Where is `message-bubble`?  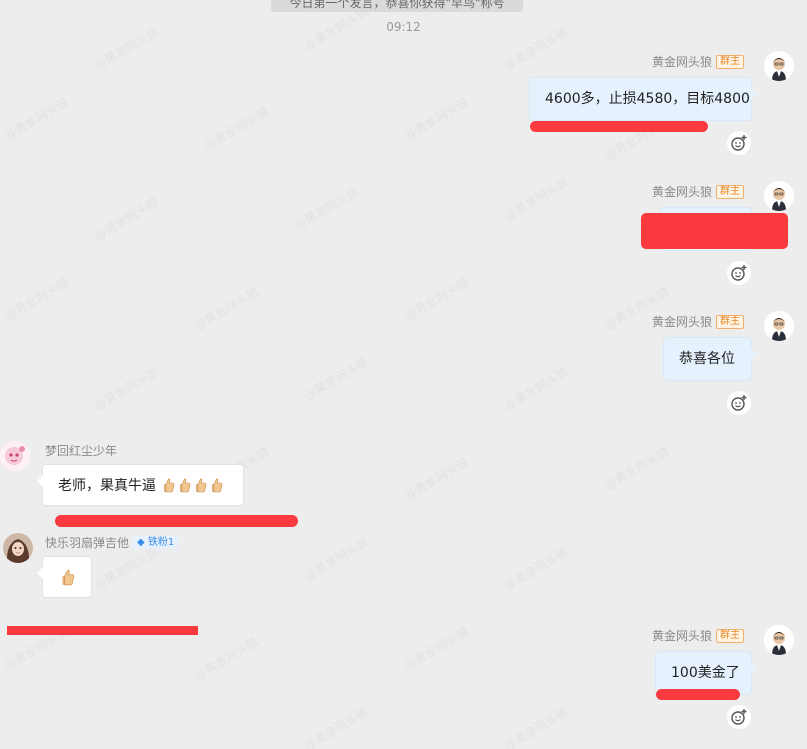
message-bubble is located at coordinates (64, 577).